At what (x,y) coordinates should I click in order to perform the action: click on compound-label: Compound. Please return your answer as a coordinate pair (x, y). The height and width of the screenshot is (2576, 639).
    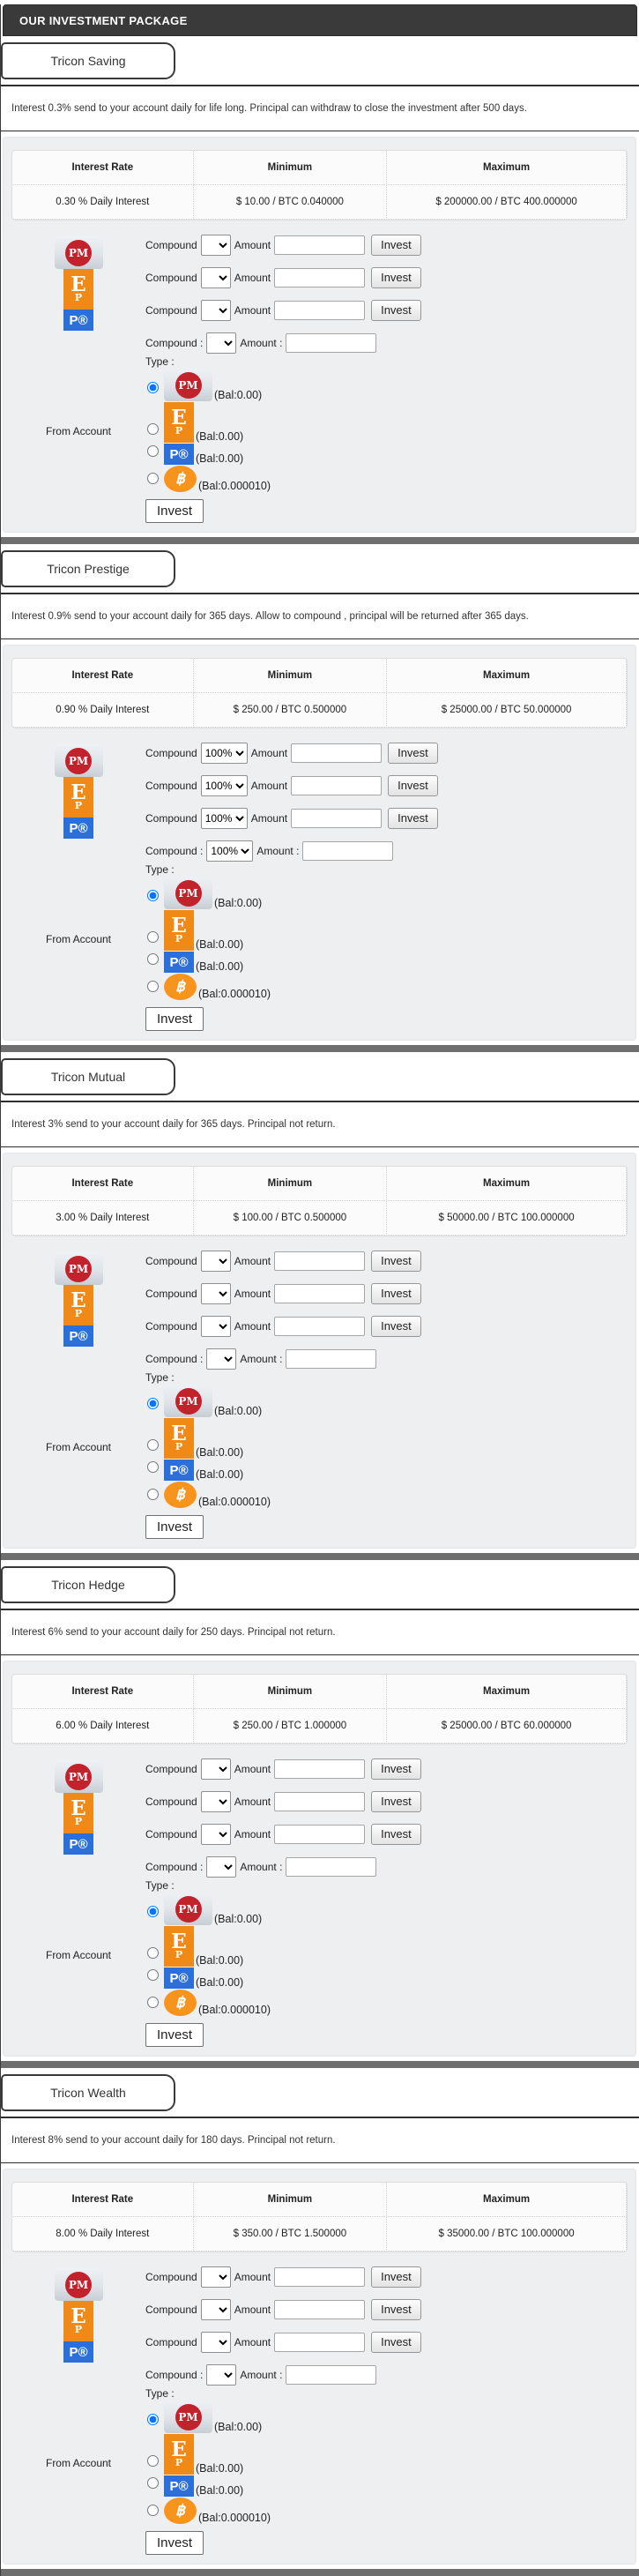
    Looking at the image, I should click on (171, 278).